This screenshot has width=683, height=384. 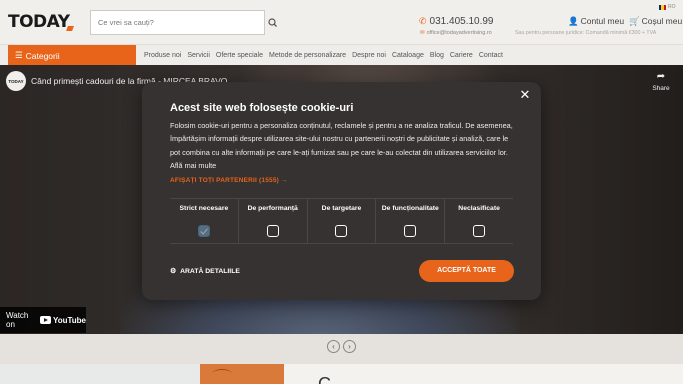 What do you see at coordinates (239, 55) in the screenshot?
I see `nav-link-oferte-speciale: Oferte speciale` at bounding box center [239, 55].